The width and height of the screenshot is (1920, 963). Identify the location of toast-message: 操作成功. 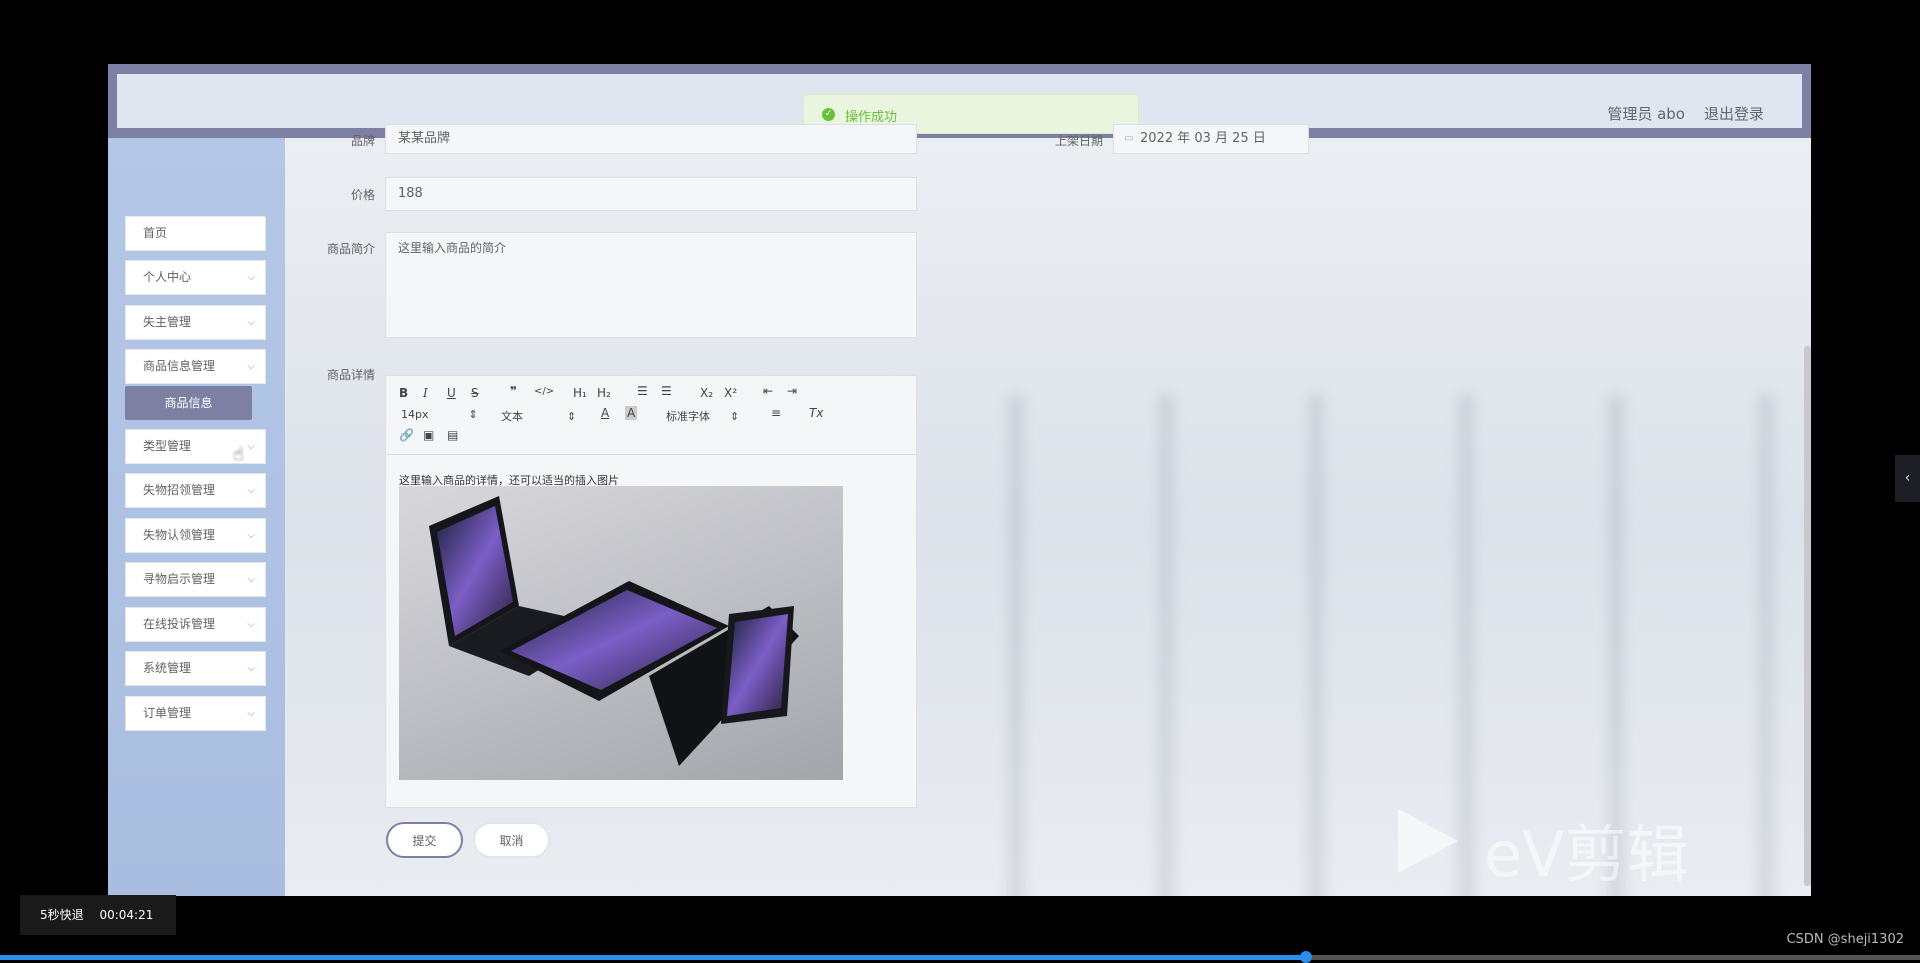
(871, 117).